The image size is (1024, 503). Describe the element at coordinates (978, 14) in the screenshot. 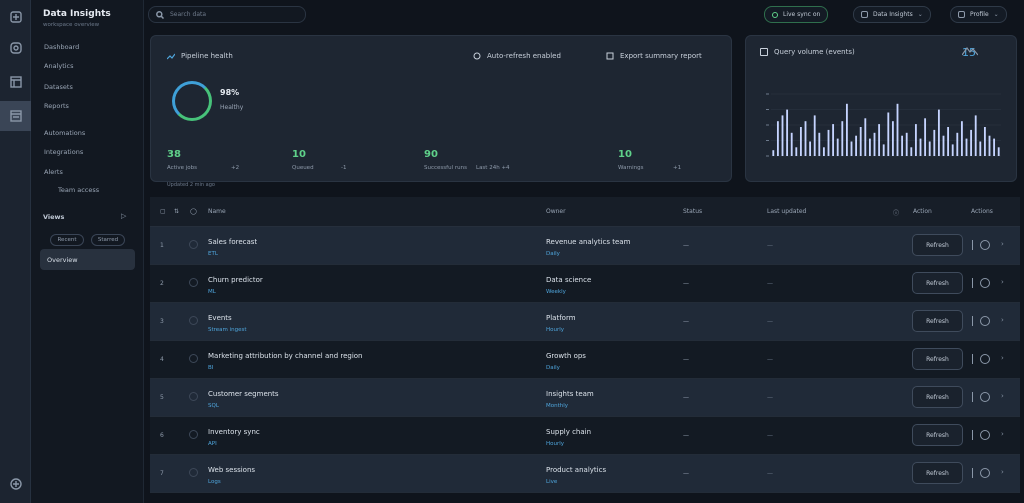

I see `profile-menu: Profile ⌄` at that location.